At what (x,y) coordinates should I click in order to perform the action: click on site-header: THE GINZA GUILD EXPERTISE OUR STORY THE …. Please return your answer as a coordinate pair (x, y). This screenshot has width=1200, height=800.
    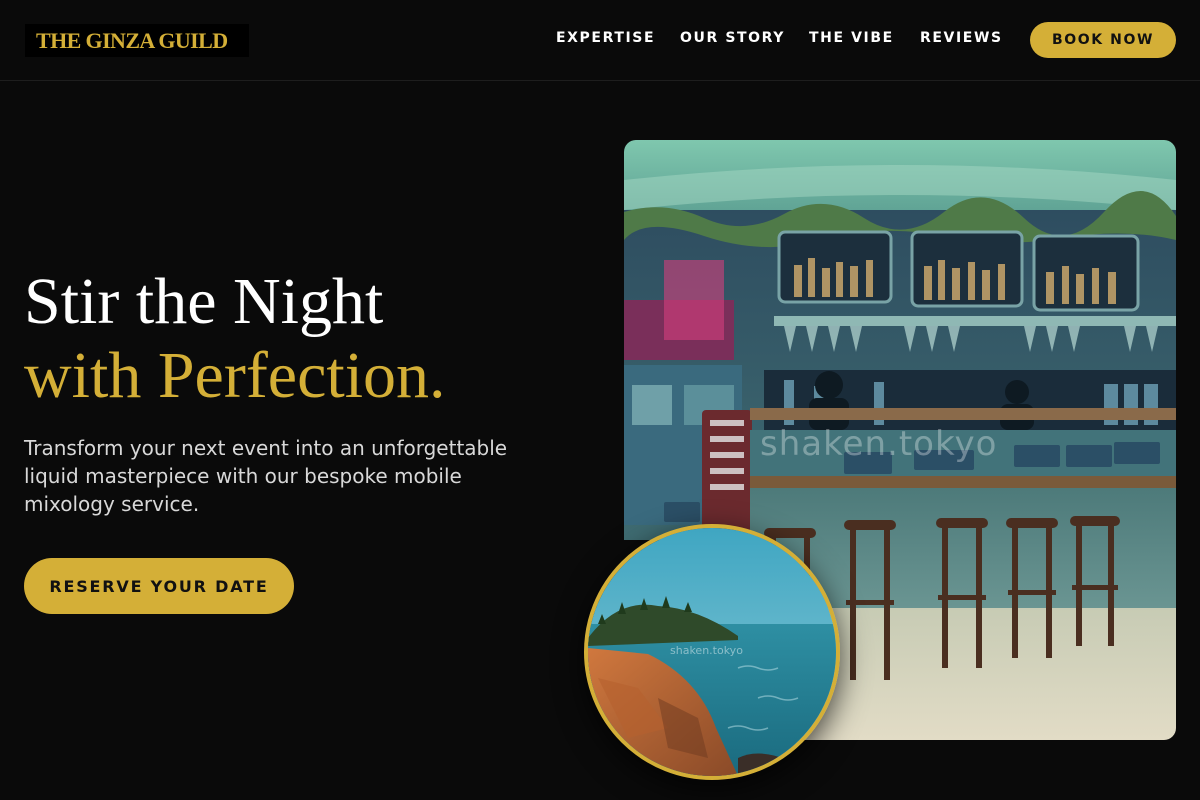
    Looking at the image, I should click on (600, 40).